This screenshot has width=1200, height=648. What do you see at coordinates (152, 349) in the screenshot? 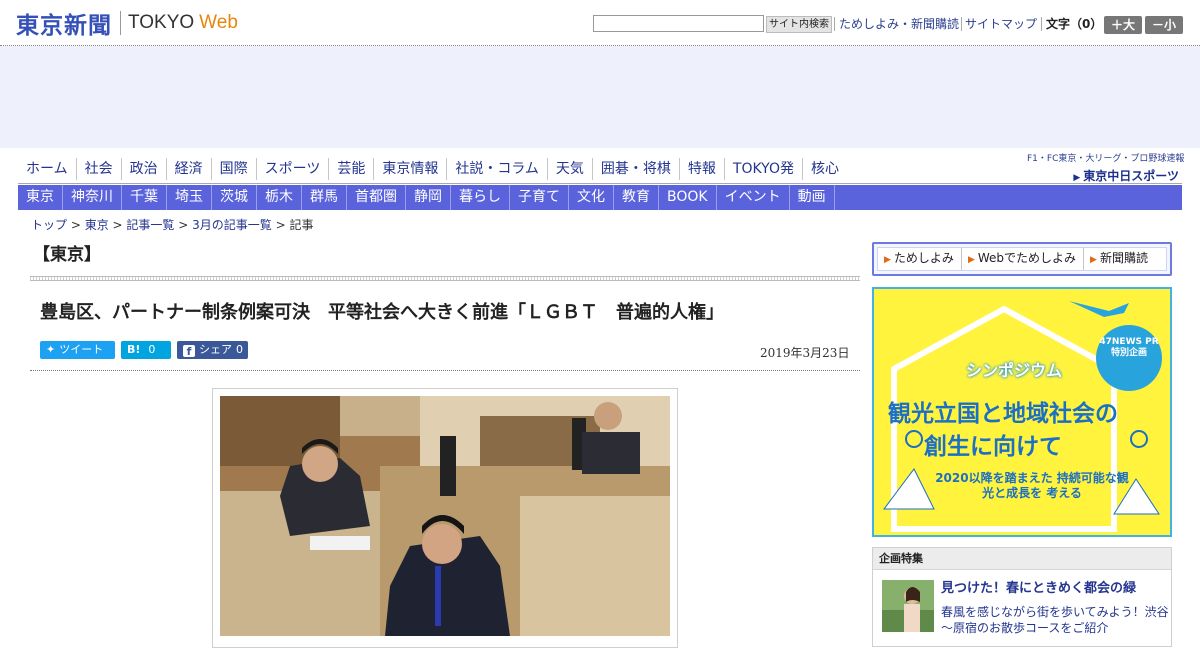
I see `hatena-count: 0` at bounding box center [152, 349].